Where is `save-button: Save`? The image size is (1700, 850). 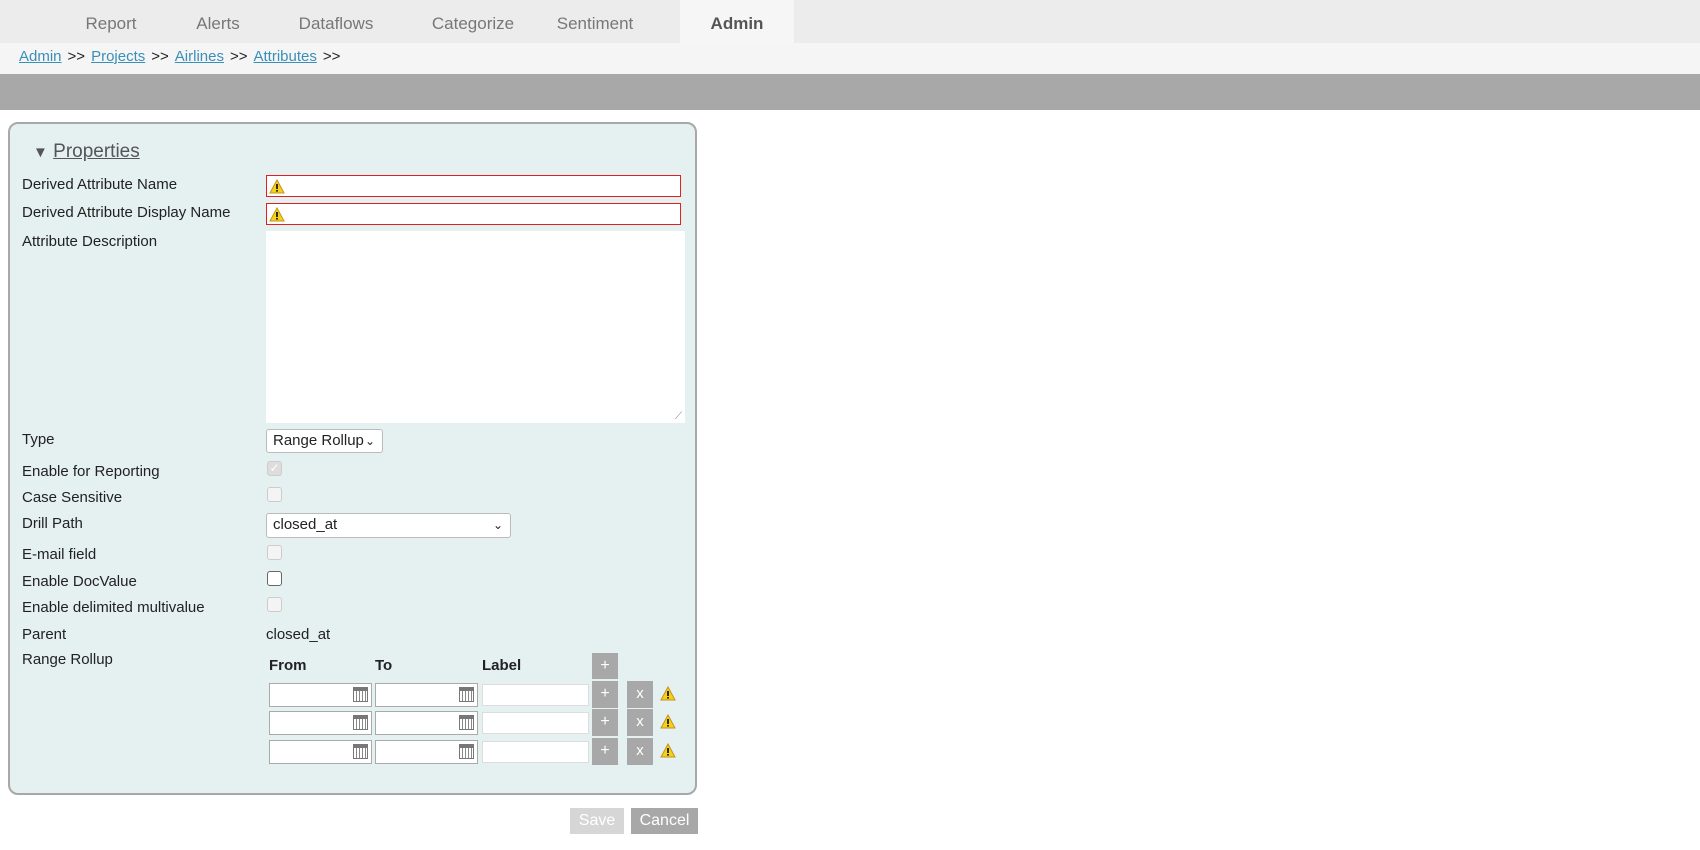 save-button: Save is located at coordinates (597, 821).